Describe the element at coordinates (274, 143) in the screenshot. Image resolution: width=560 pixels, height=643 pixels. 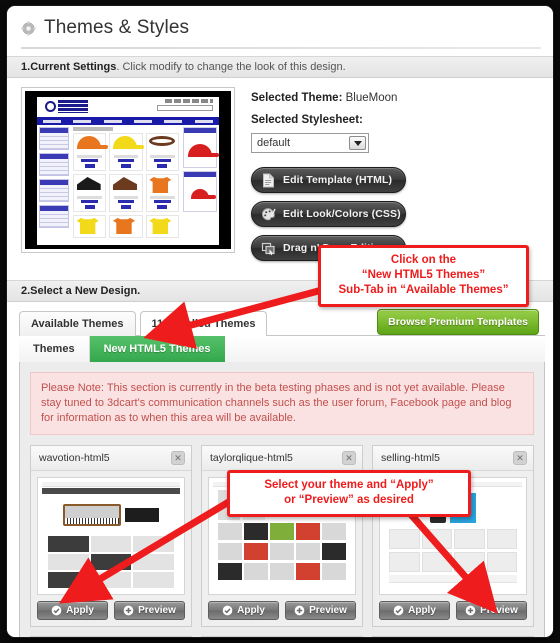
I see `stylesheet-select-value: default` at that location.